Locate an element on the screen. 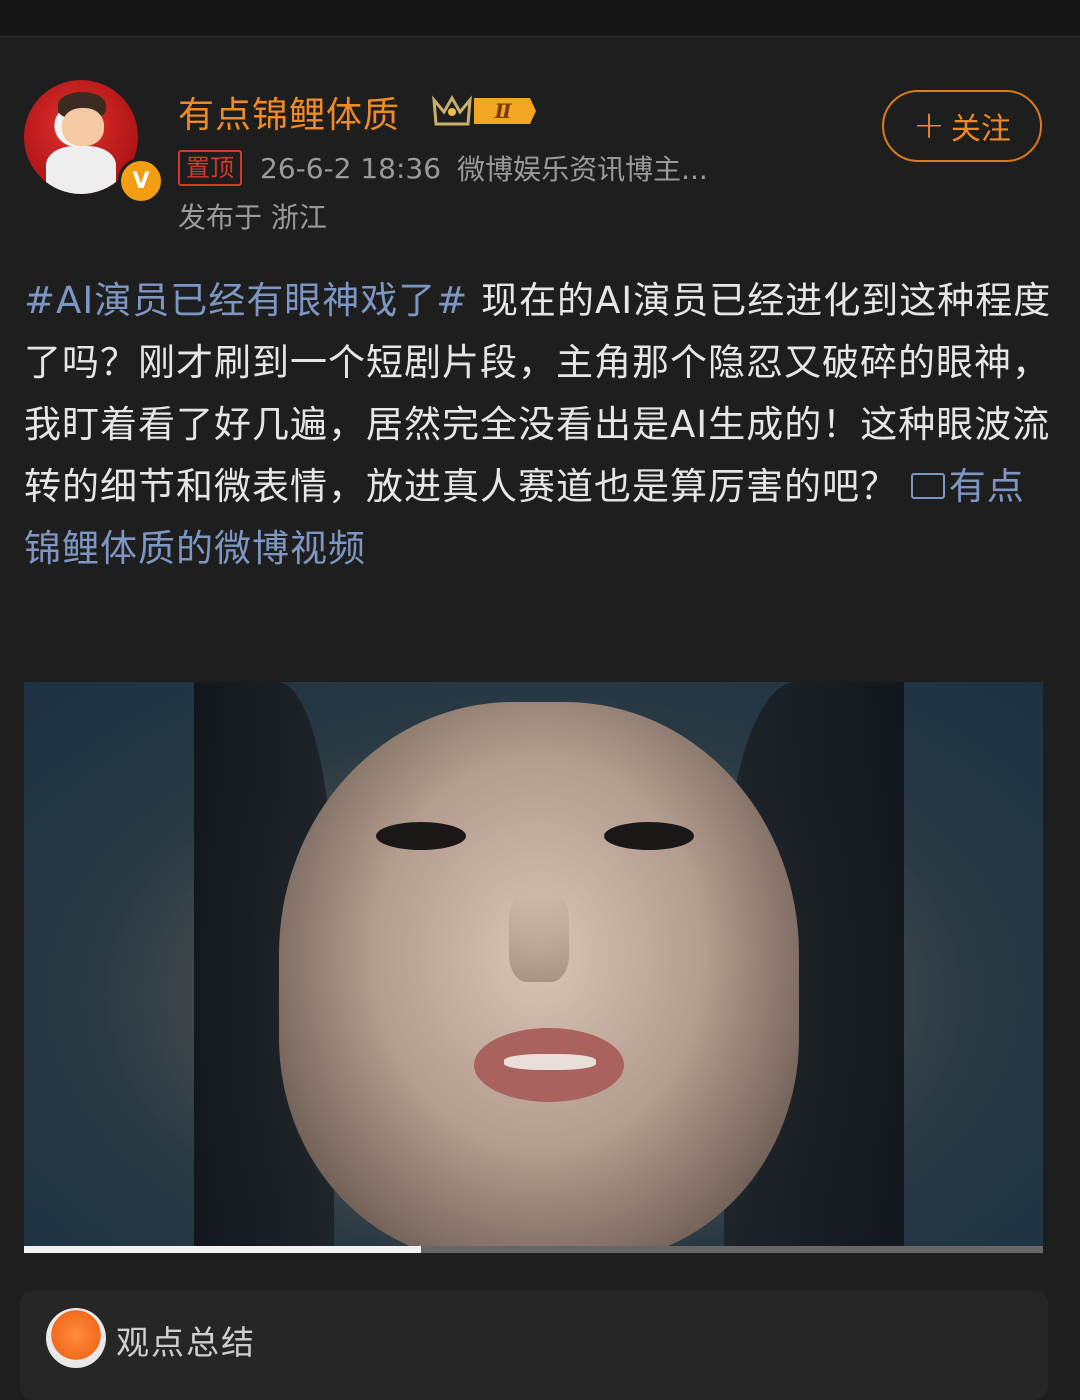 The height and width of the screenshot is (1400, 1080). username: 有点锦鲤体质 is located at coordinates (289, 112).